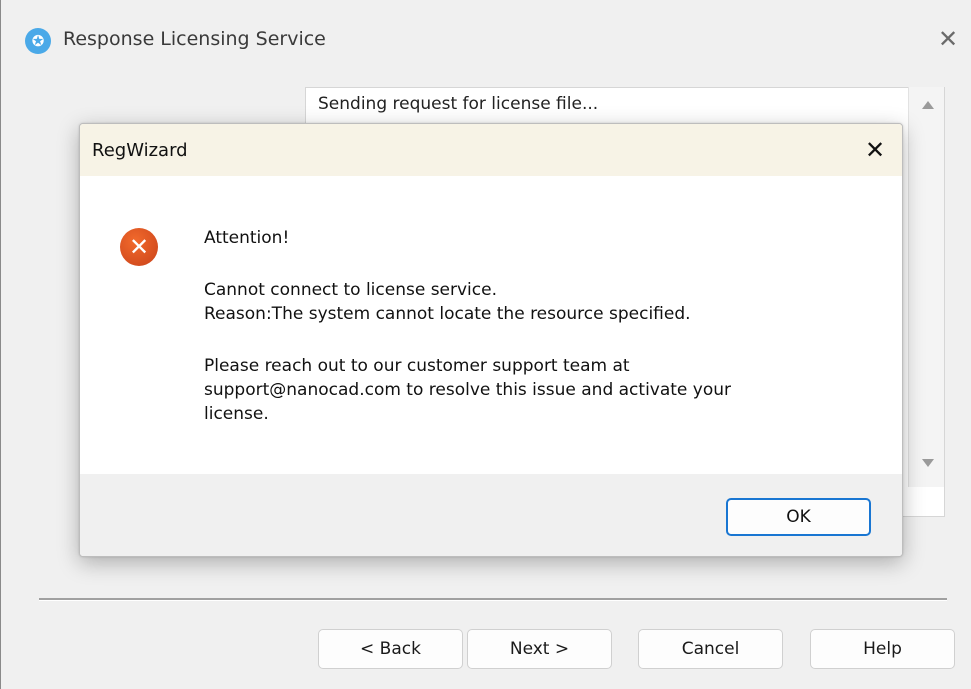 Image resolution: width=971 pixels, height=689 pixels. What do you see at coordinates (486, 40) in the screenshot?
I see `window-titlebar: ✪ Response Licensing Service ✕` at bounding box center [486, 40].